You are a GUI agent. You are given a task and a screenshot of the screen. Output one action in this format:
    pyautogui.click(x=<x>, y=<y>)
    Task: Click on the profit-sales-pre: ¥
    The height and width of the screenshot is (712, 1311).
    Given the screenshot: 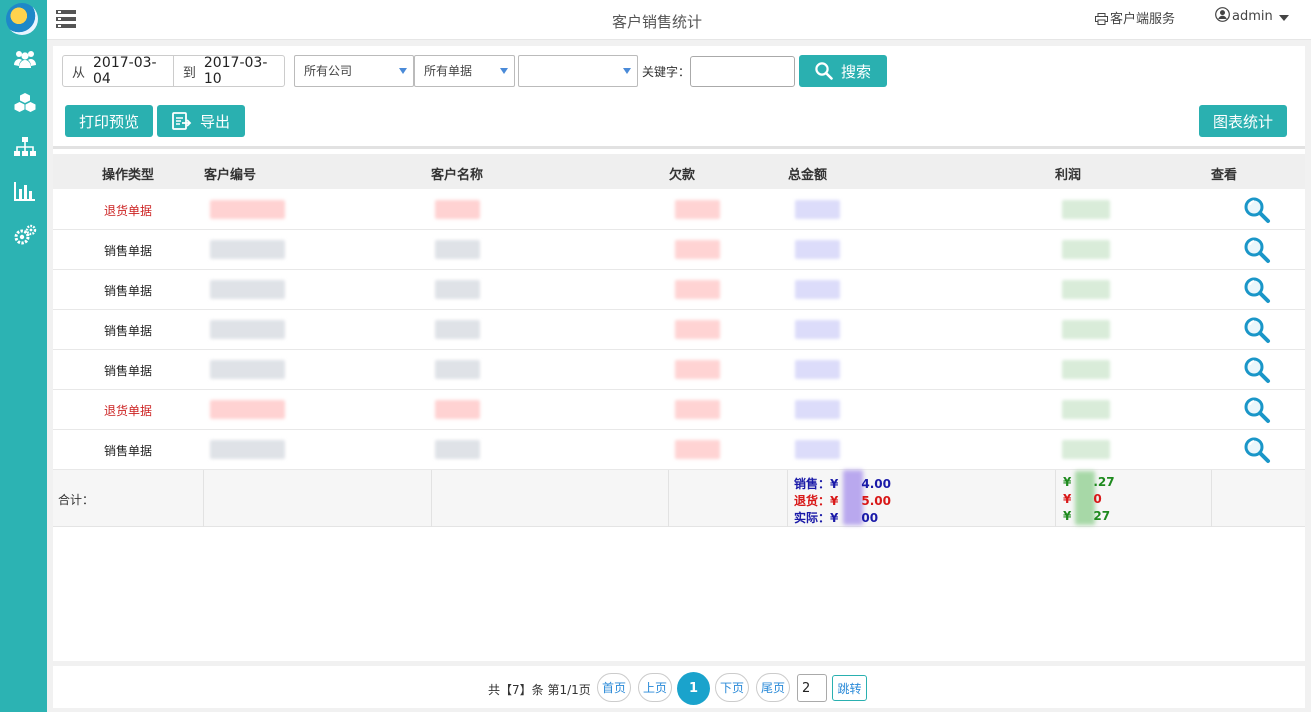 What is the action you would take?
    pyautogui.click(x=1067, y=482)
    